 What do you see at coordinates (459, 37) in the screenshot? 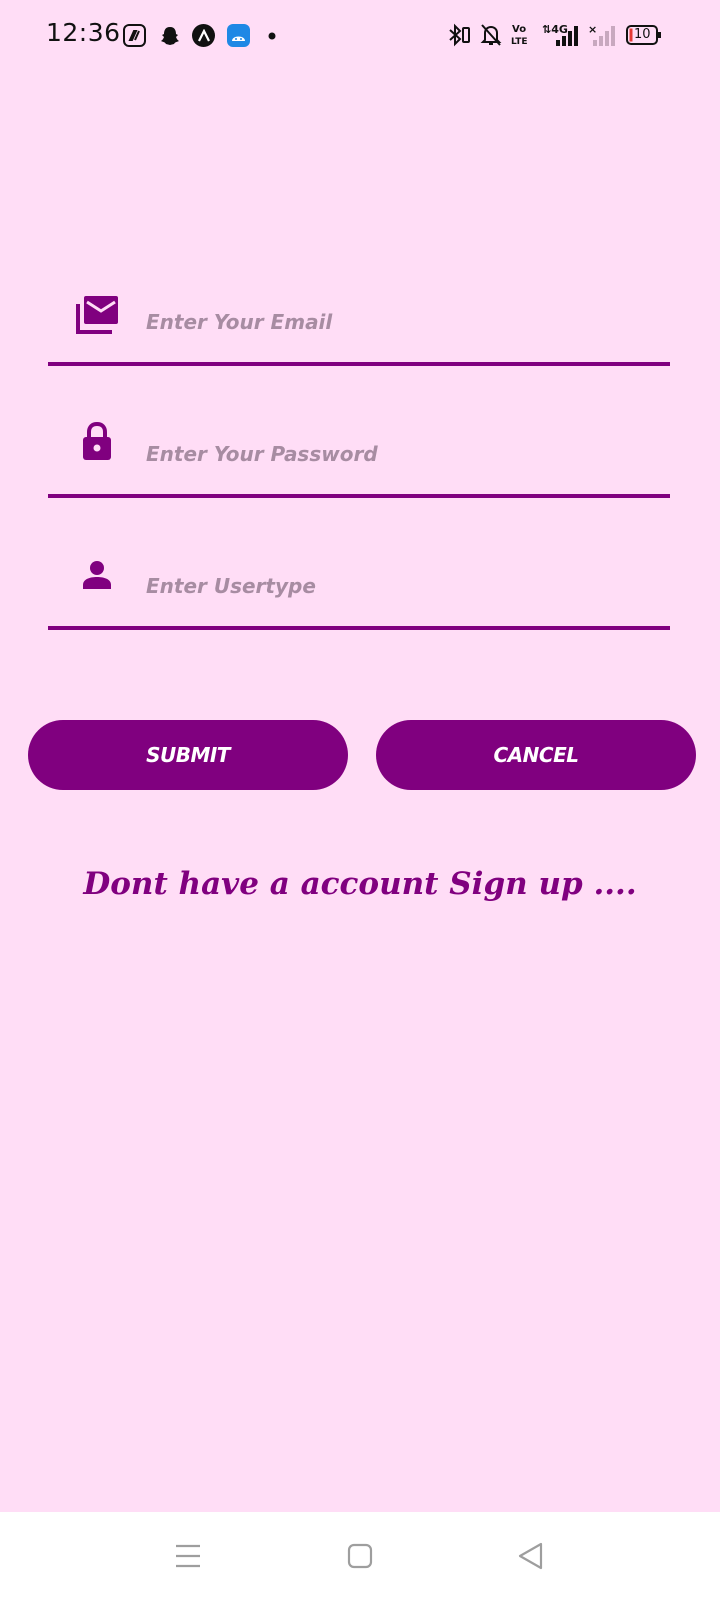
I see `bluetooth-icon` at bounding box center [459, 37].